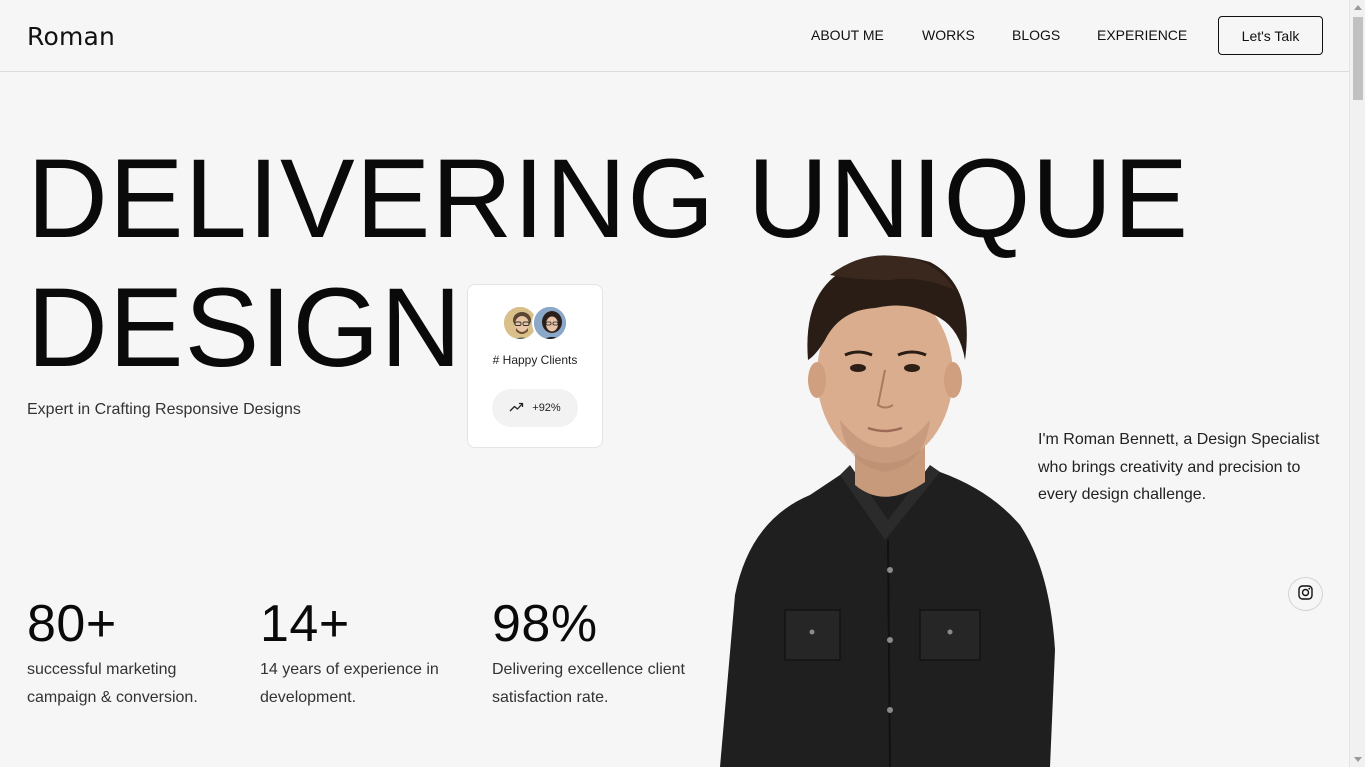 This screenshot has width=1365, height=767. I want to click on instagram-icon, so click(1305, 594).